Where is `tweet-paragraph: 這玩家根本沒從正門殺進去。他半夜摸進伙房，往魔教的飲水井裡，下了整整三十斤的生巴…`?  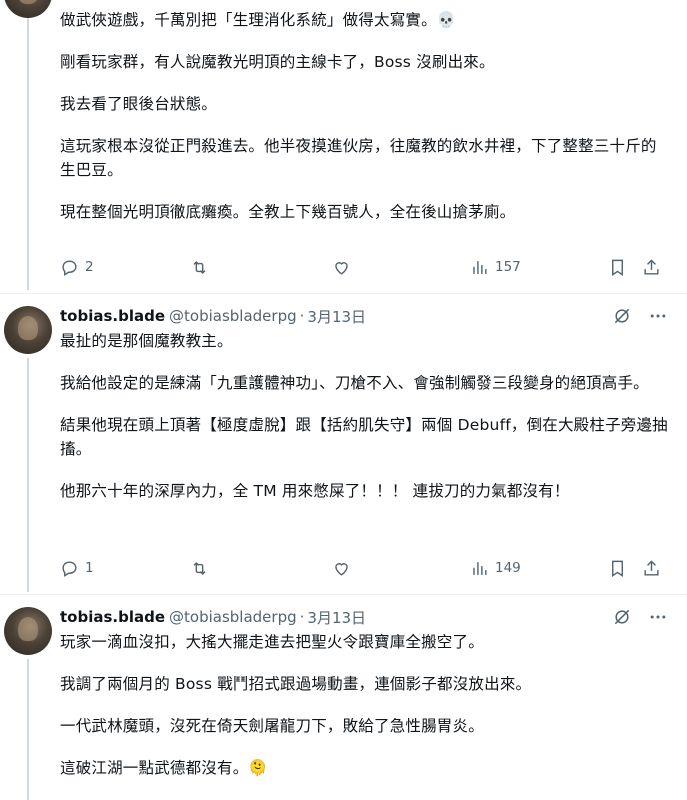
tweet-paragraph: 這玩家根本沒從正門殺進去。他半夜摸進伙房，往魔教的飲水井裡，下了整整三十斤的生巴… is located at coordinates (358, 158).